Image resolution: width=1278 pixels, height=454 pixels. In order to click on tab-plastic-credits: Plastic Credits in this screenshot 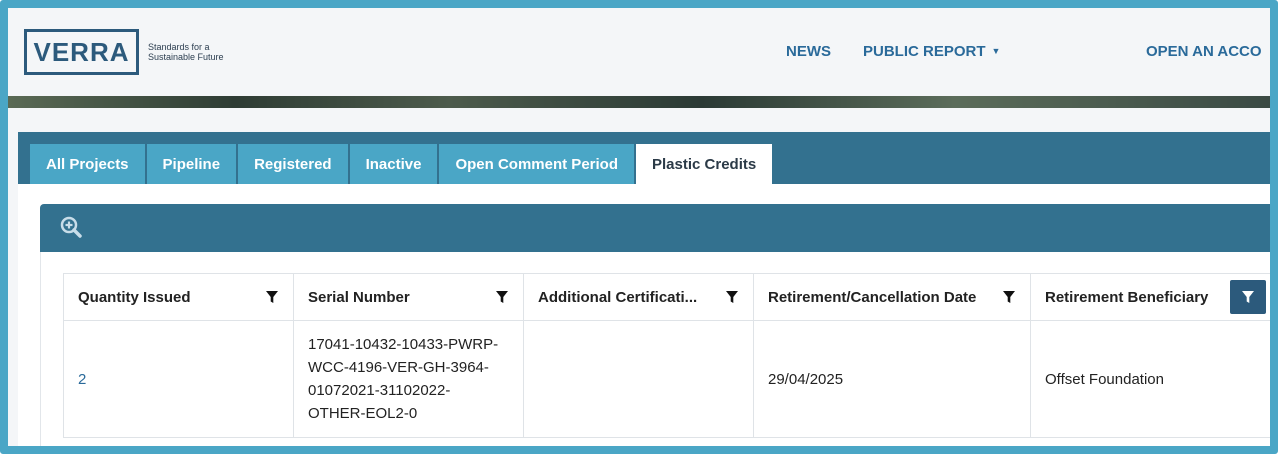, I will do `click(704, 164)`.